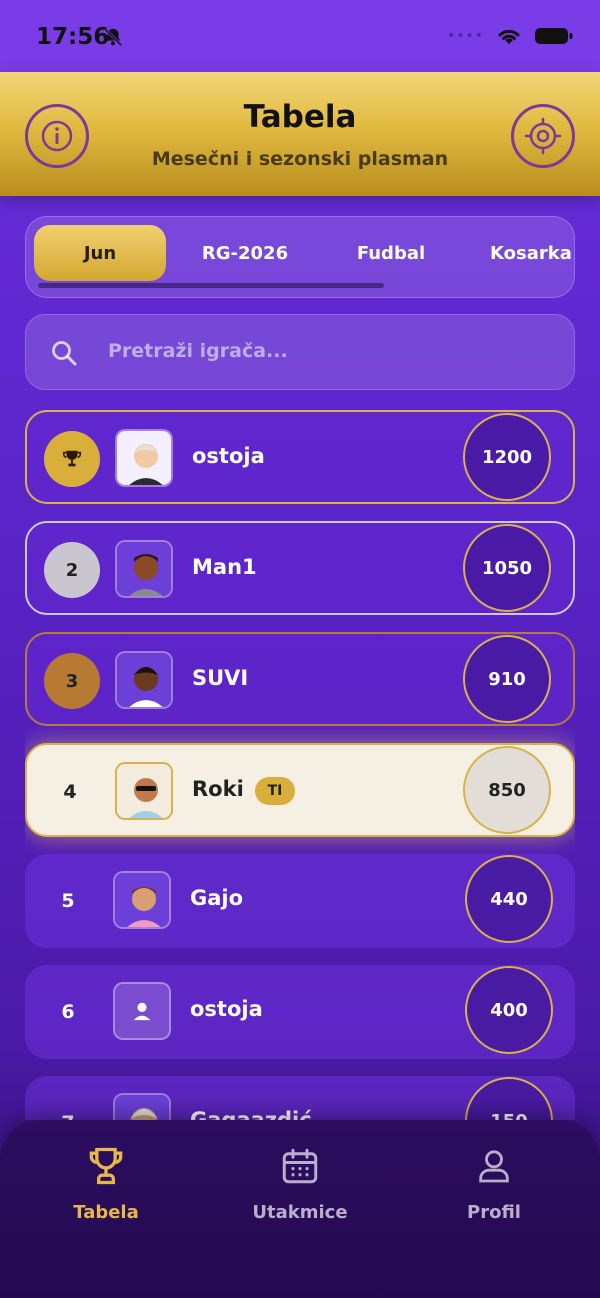 The width and height of the screenshot is (600, 1298). I want to click on person-icon, so click(142, 1011).